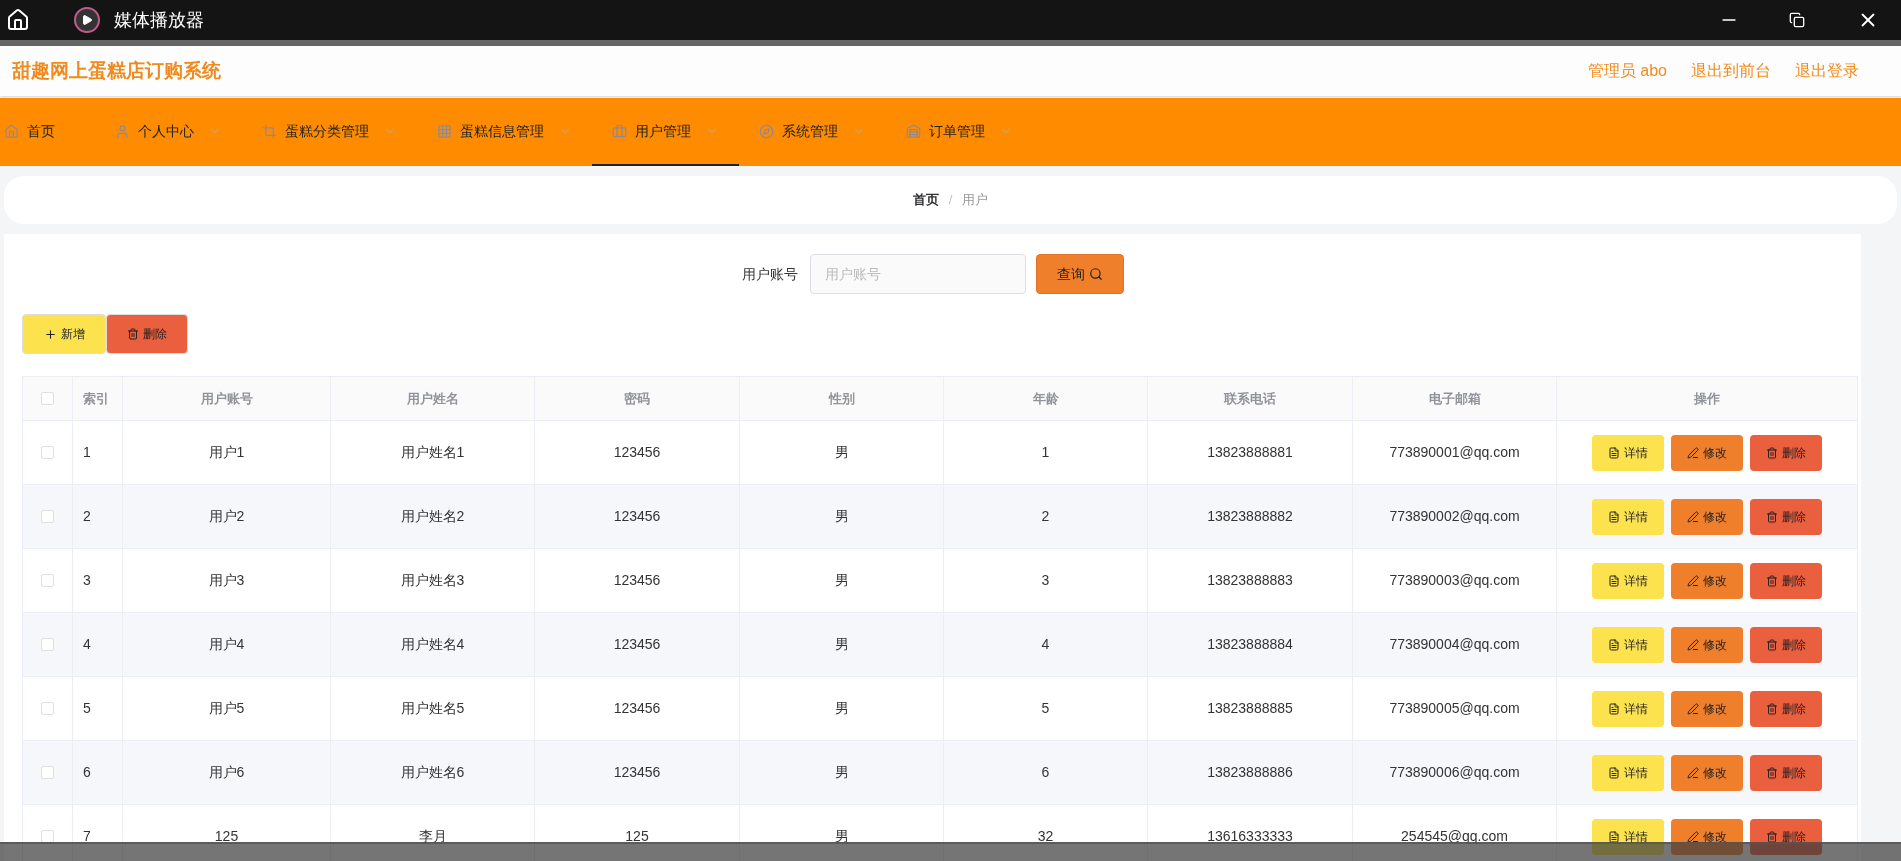 The height and width of the screenshot is (861, 1901). What do you see at coordinates (47, 398) in the screenshot?
I see `select-all-checkbox` at bounding box center [47, 398].